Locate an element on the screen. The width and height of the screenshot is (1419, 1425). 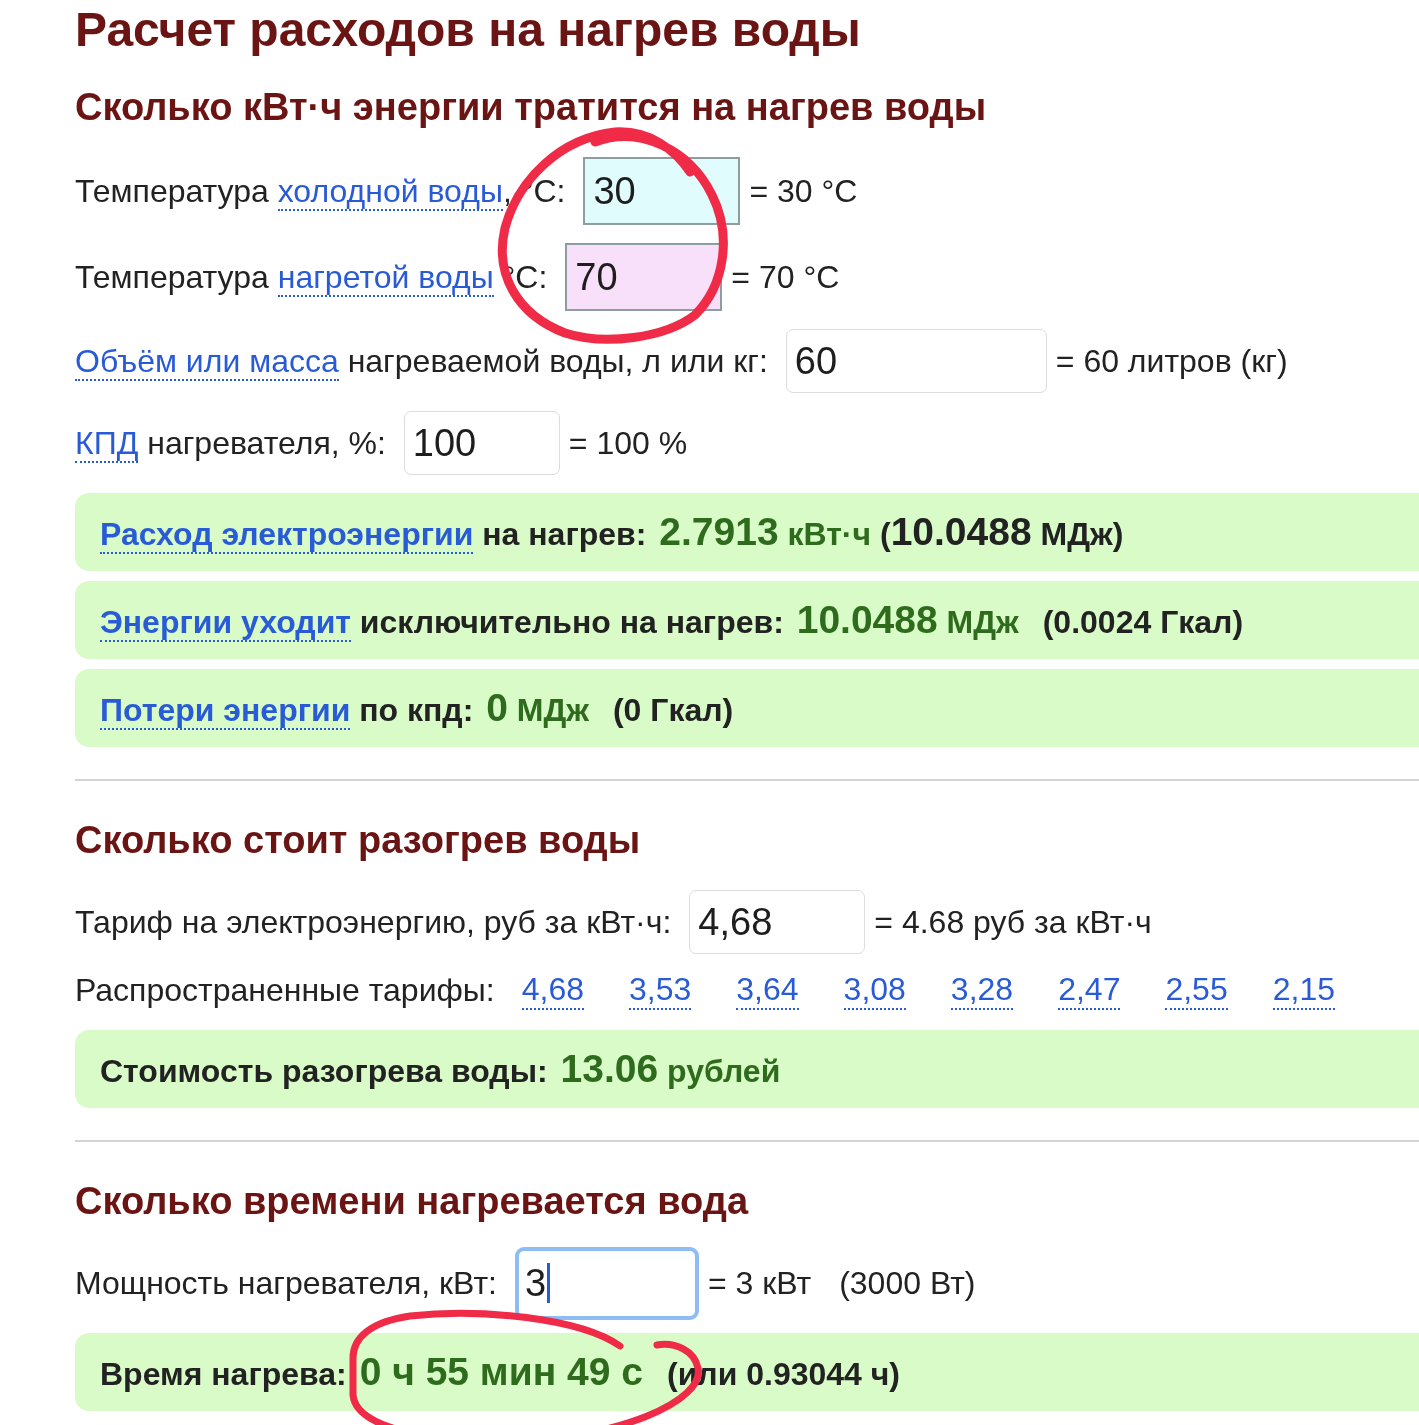
field-label: КПД нагревателя, %: is located at coordinates (230, 443).